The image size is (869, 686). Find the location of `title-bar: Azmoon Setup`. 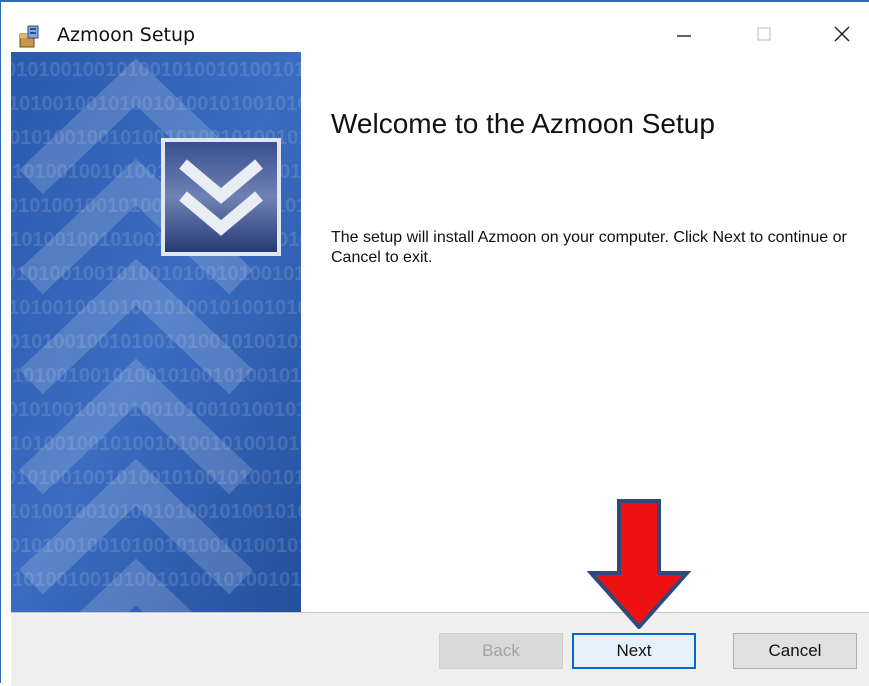

title-bar: Azmoon Setup is located at coordinates (435, 27).